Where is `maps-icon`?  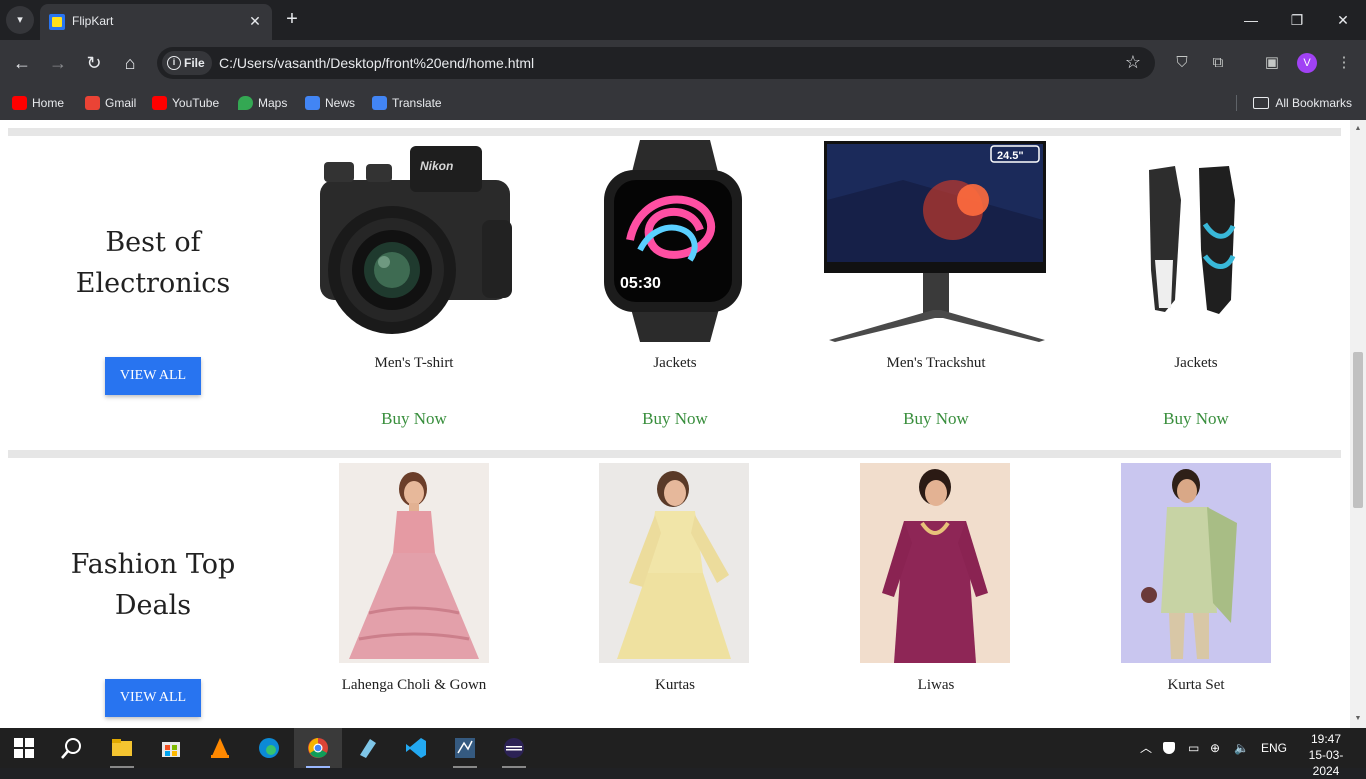
maps-icon is located at coordinates (245, 103).